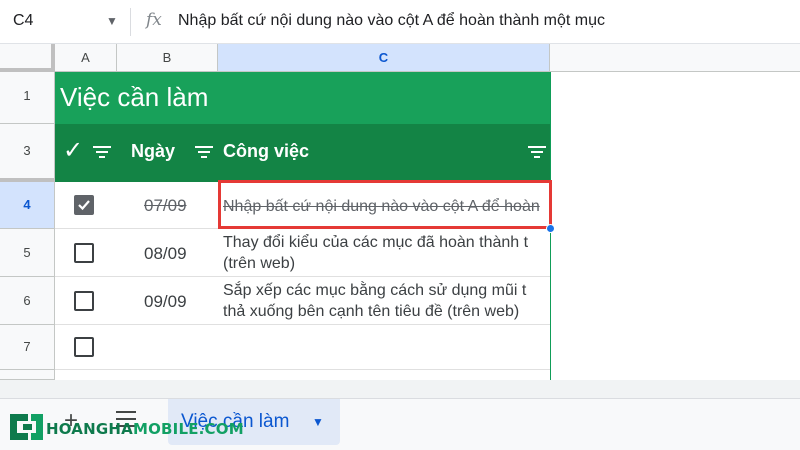  Describe the element at coordinates (27, 347) in the screenshot. I see `row-header-7: 7` at that location.